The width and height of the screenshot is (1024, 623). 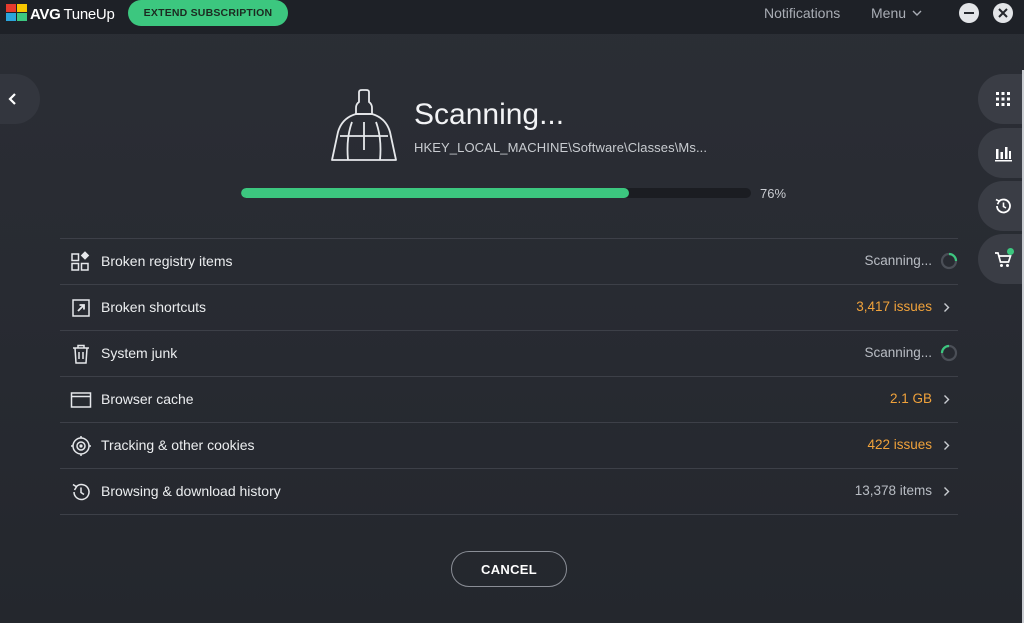 I want to click on trash-icon, so click(x=81, y=354).